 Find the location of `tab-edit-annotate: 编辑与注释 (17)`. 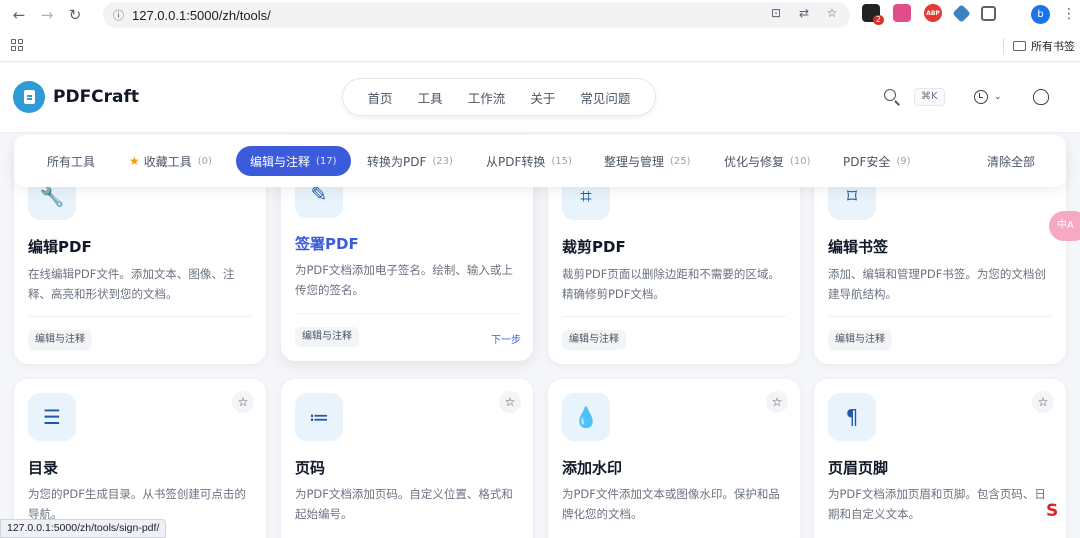

tab-edit-annotate: 编辑与注释 (17) is located at coordinates (293, 161).